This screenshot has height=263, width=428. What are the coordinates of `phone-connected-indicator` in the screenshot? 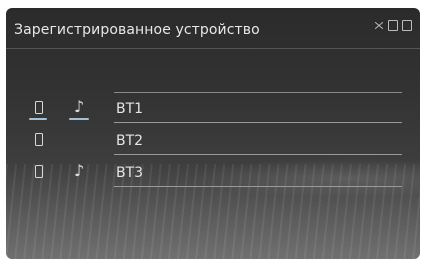 It's located at (38, 119).